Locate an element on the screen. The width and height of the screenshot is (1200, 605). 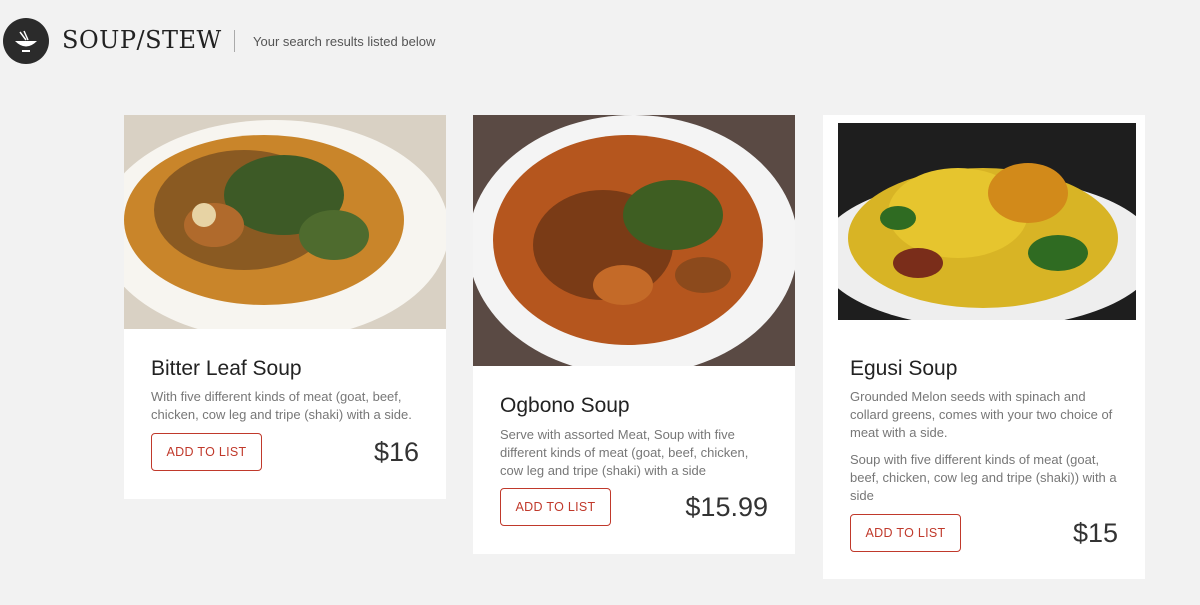
soup-bowl-icon is located at coordinates (26, 41).